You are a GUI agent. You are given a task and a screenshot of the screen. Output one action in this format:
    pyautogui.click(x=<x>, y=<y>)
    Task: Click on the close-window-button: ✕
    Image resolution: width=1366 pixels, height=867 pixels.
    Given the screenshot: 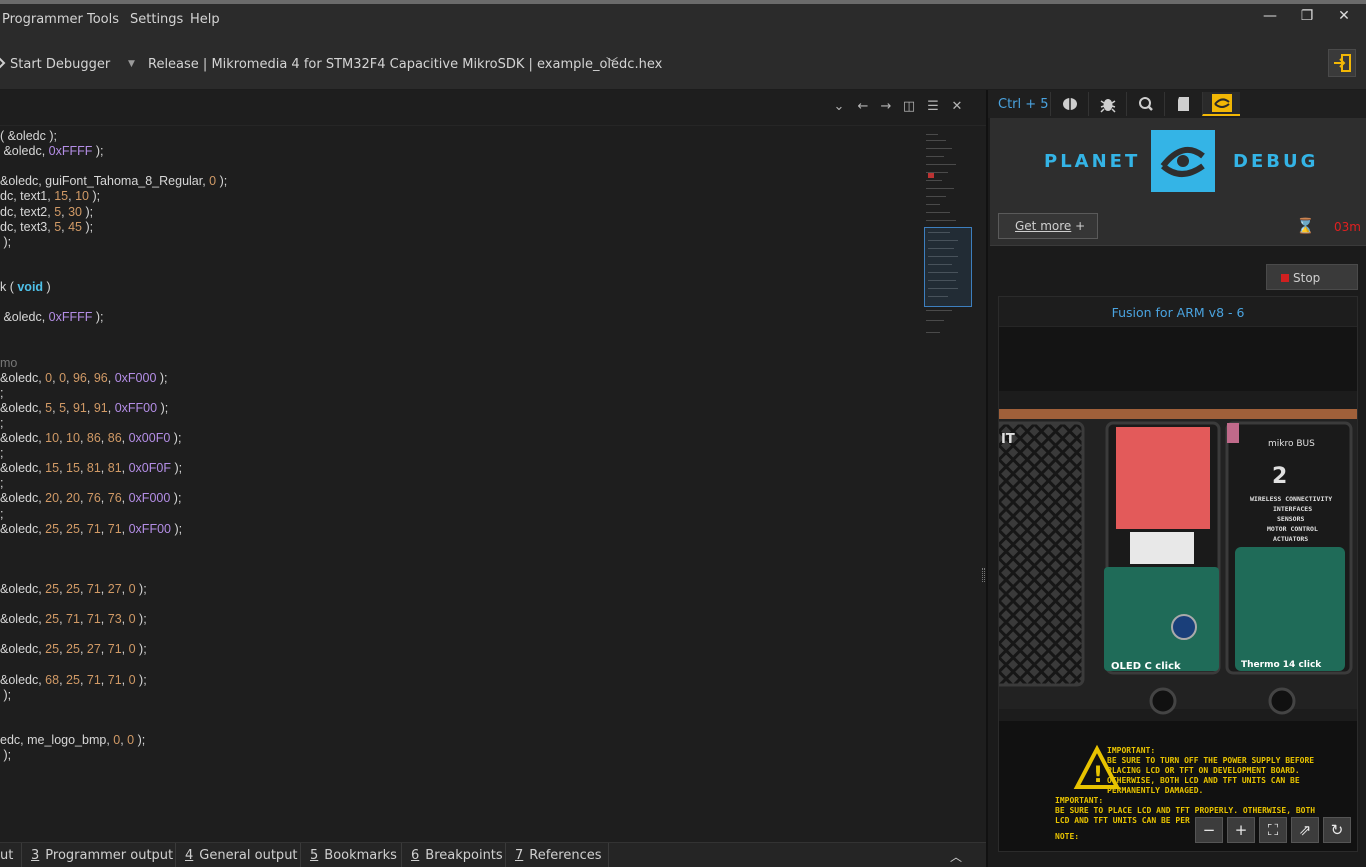 What is the action you would take?
    pyautogui.click(x=1344, y=16)
    